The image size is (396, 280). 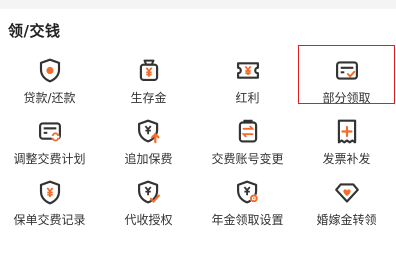 I want to click on service-item-label: 追加保费, so click(x=148, y=159).